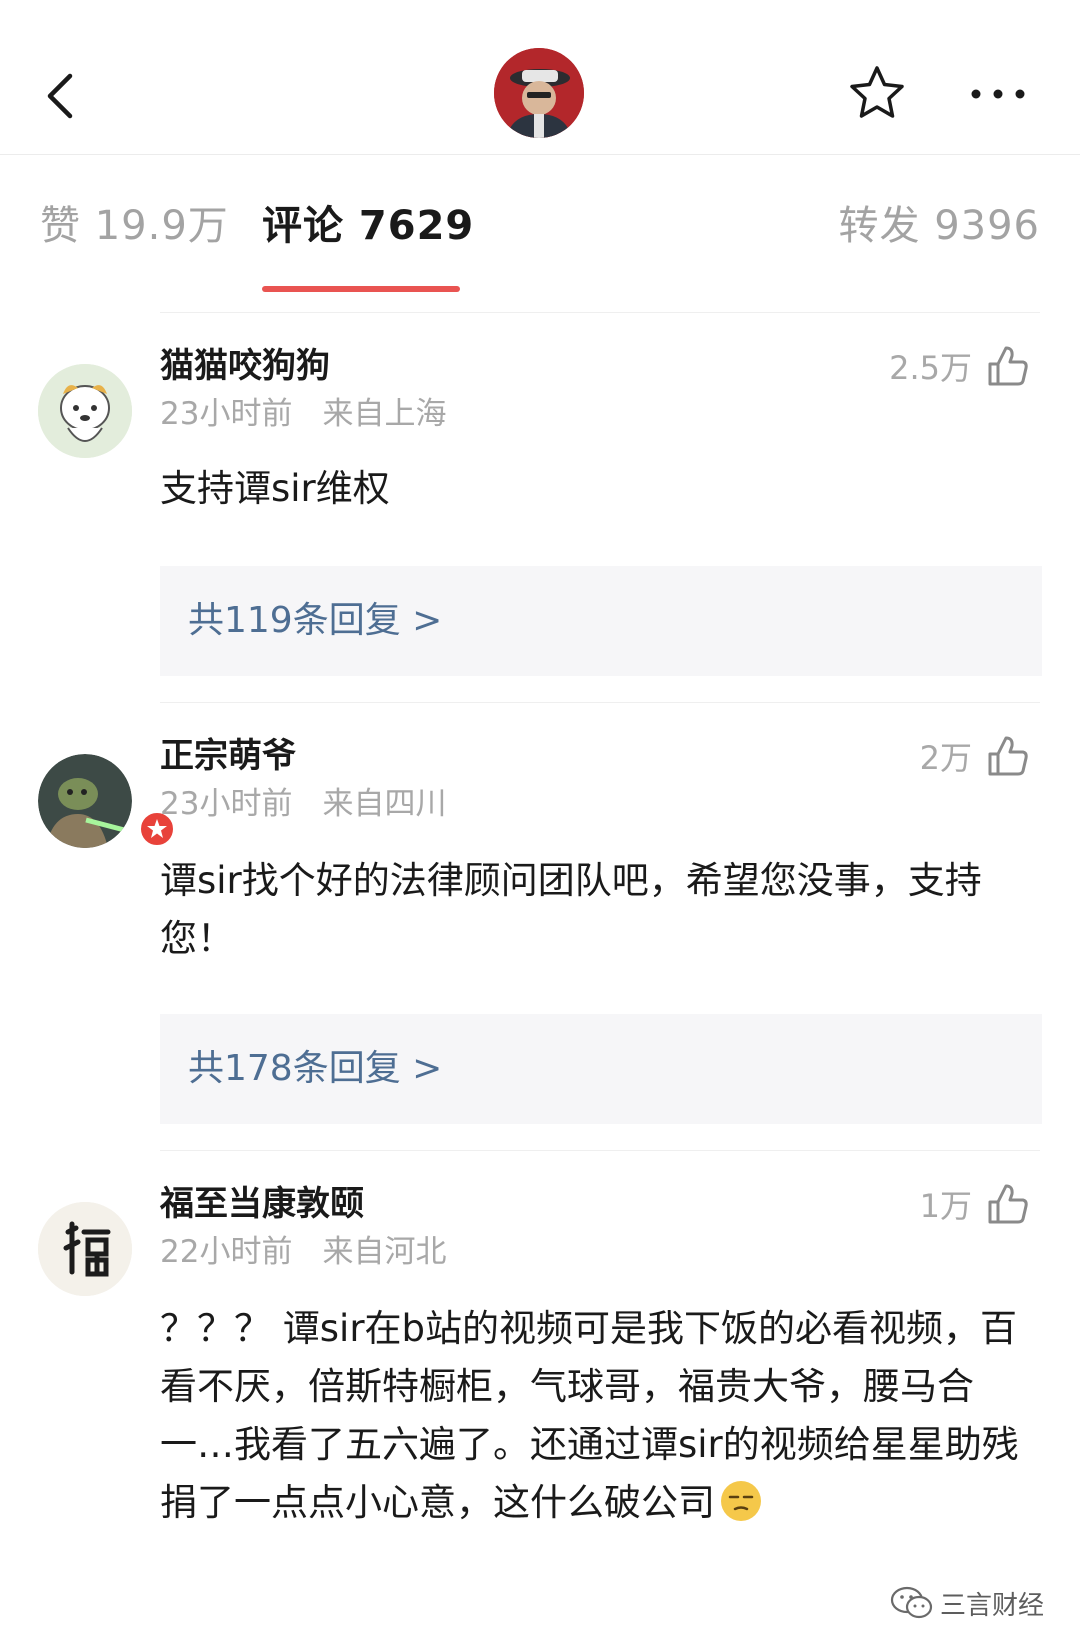 This screenshot has width=1080, height=1648. I want to click on like-count: 1万, so click(945, 1206).